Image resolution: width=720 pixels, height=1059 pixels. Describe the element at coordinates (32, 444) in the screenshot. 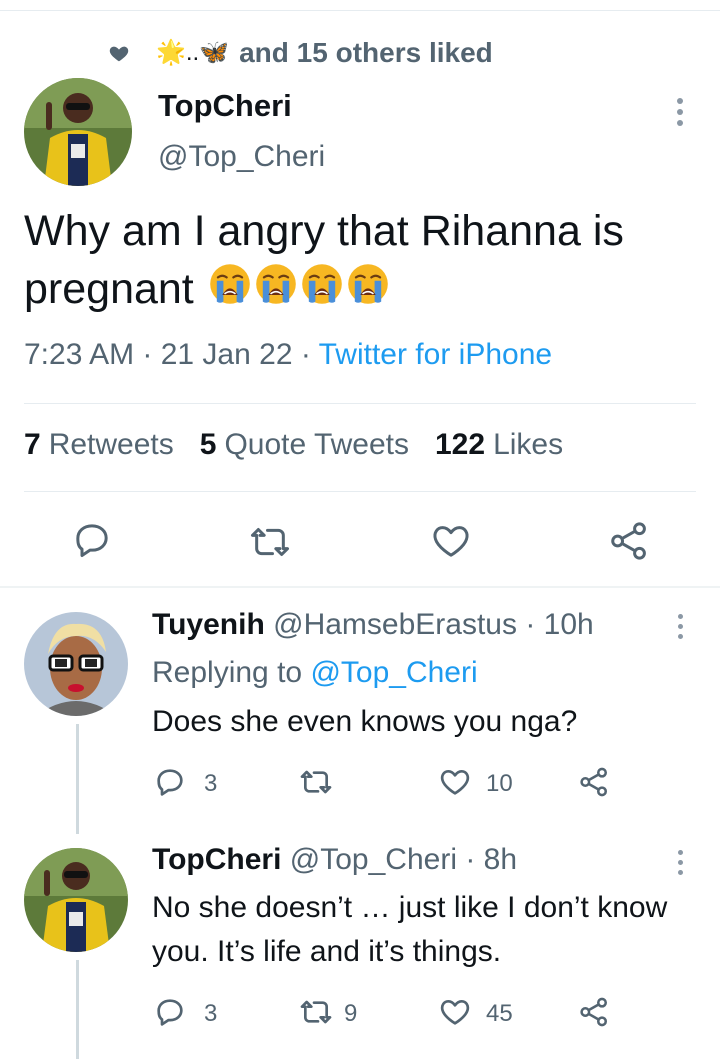

I see `retweets-count: 7` at that location.